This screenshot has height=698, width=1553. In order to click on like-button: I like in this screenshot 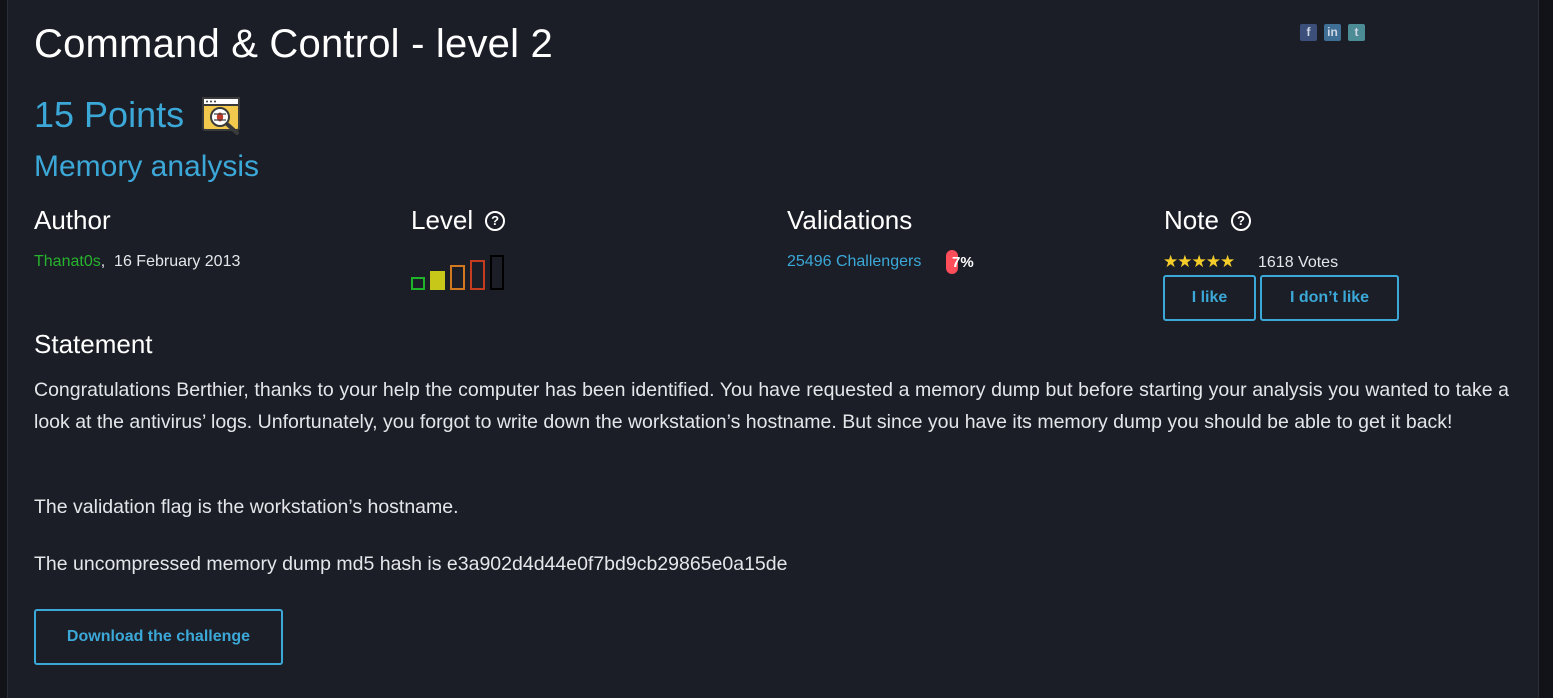, I will do `click(1209, 298)`.